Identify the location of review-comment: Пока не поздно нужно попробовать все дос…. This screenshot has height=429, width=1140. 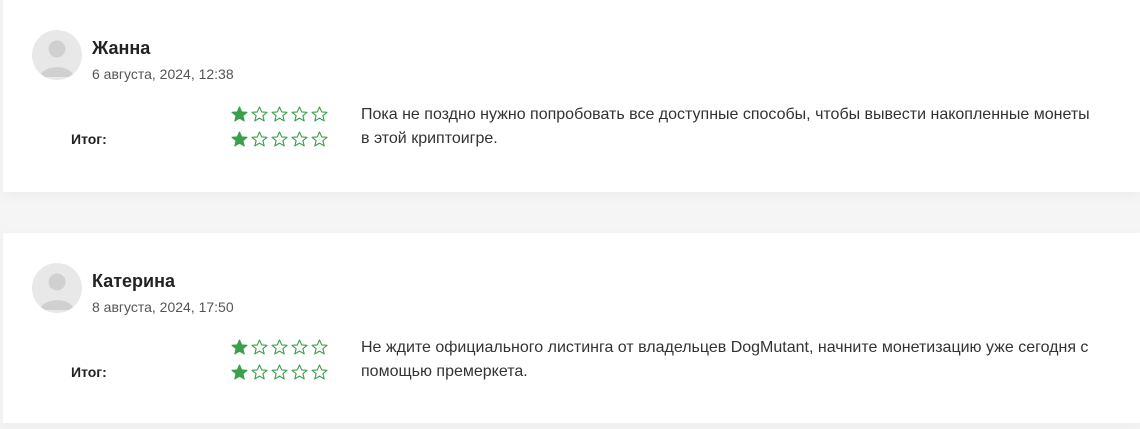
(725, 126).